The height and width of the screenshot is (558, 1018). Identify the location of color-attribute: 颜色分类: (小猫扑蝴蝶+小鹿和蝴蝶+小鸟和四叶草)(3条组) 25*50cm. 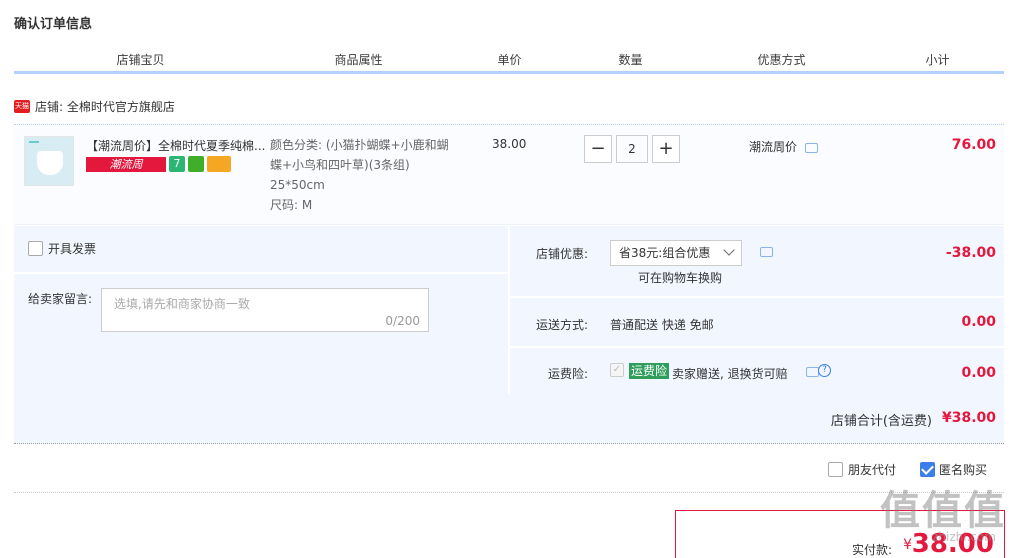
(359, 165).